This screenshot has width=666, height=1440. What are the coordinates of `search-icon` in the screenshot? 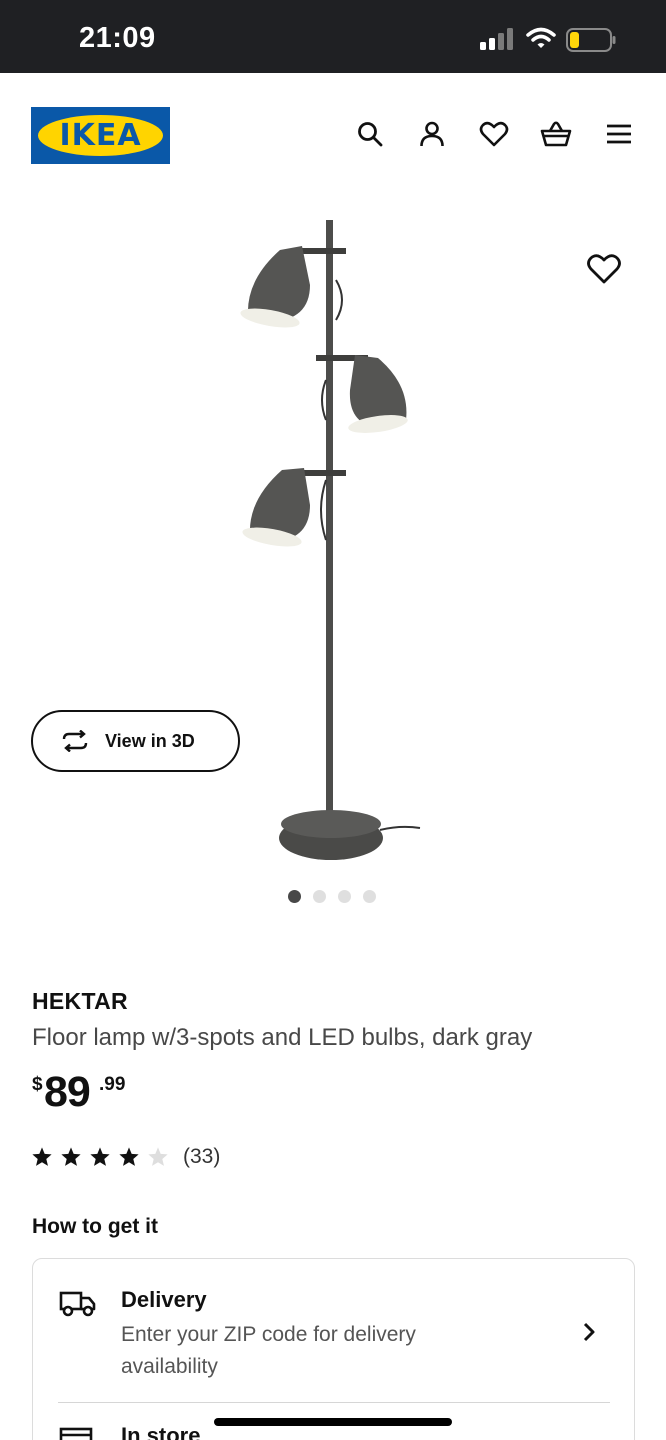 It's located at (370, 134).